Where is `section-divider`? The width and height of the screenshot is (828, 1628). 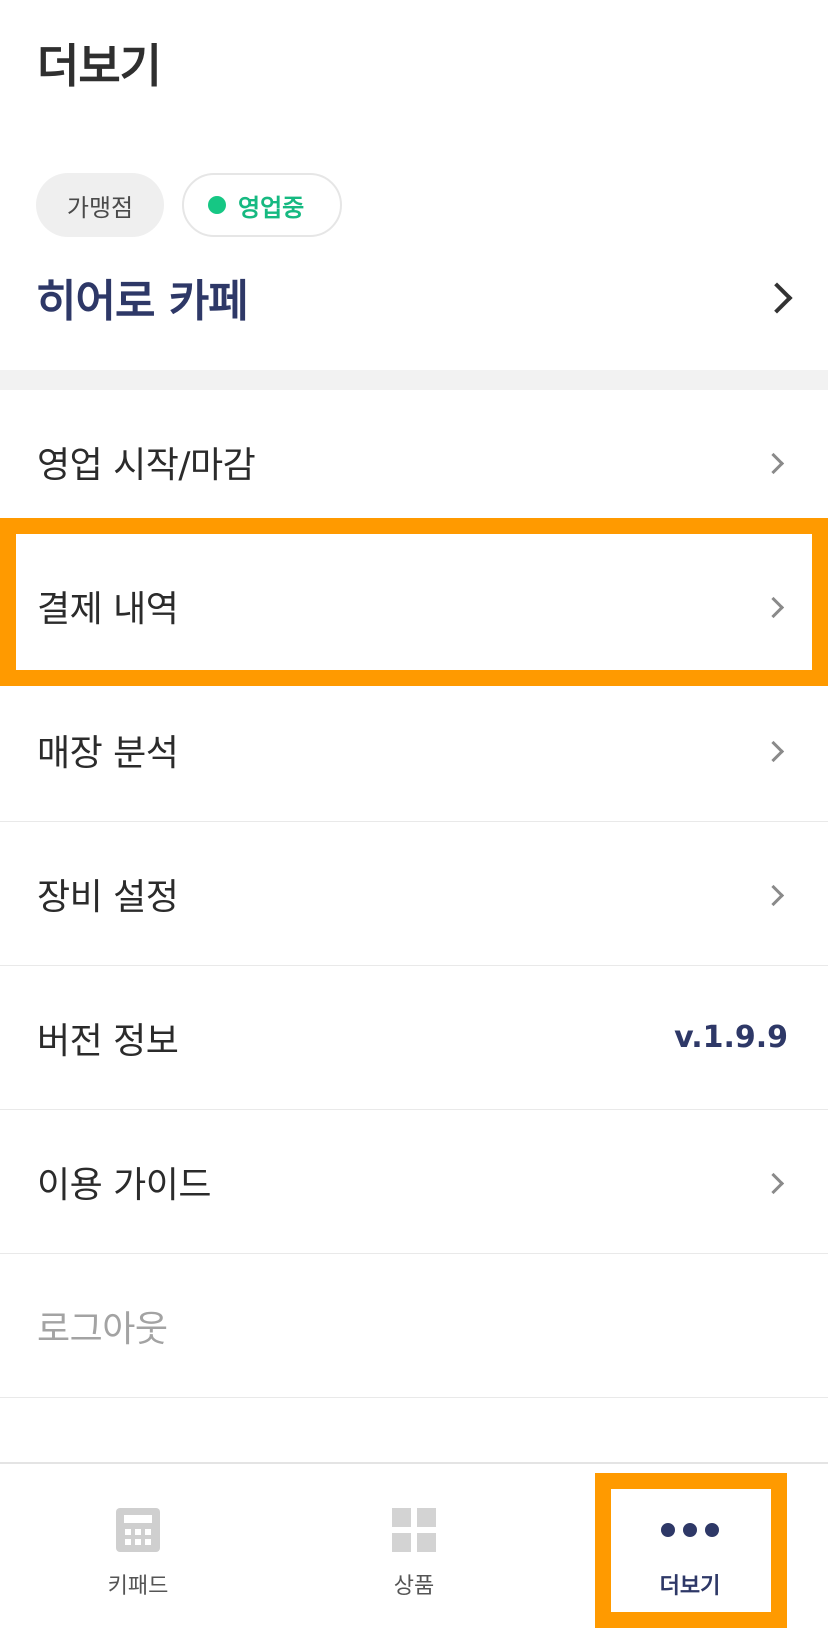 section-divider is located at coordinates (414, 380).